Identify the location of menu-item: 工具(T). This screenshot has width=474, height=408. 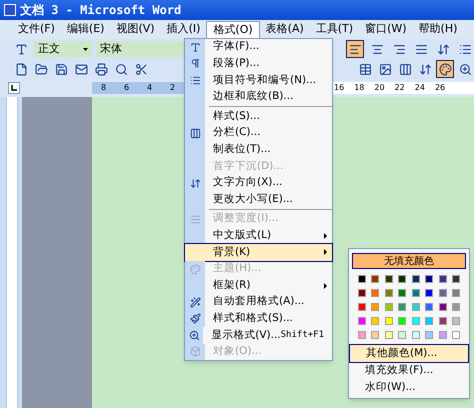
(335, 29).